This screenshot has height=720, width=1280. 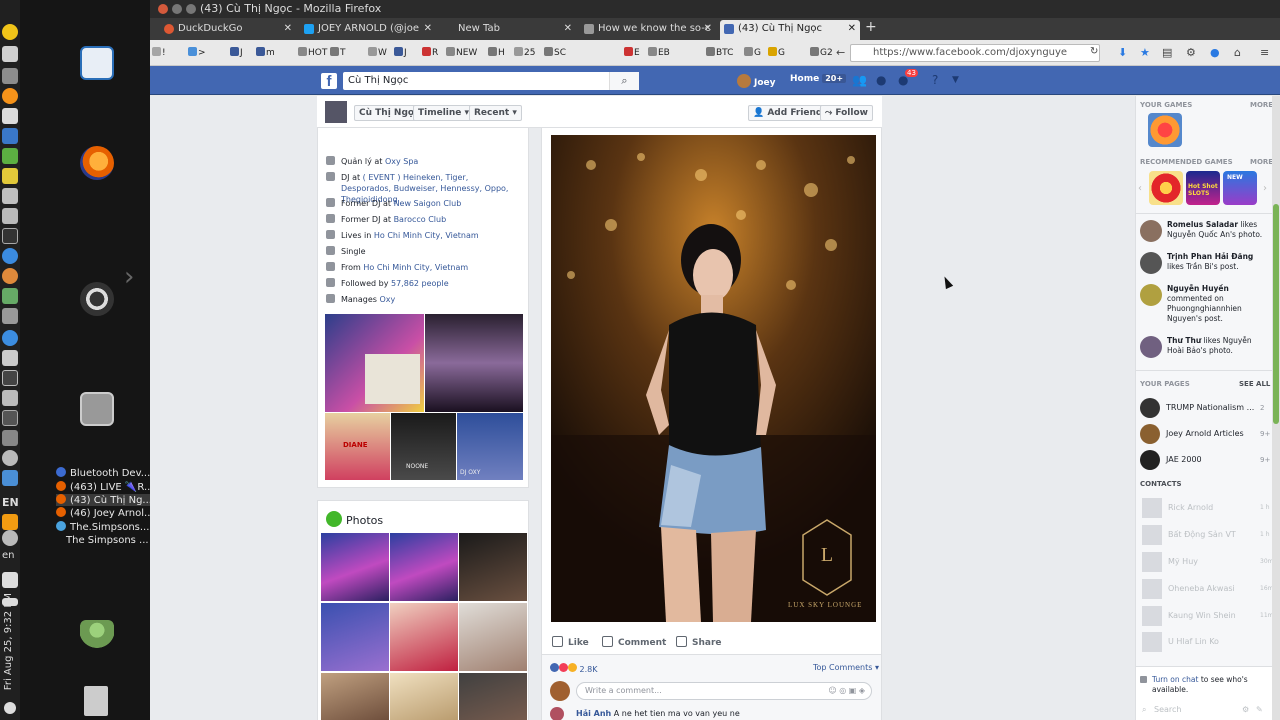 I want to click on disk-icon, so click(x=10, y=216).